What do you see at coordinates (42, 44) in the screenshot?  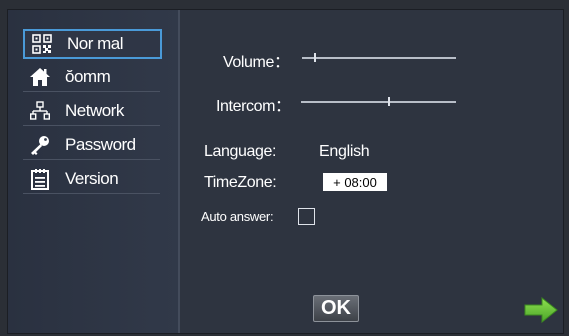 I see `qr-code-icon` at bounding box center [42, 44].